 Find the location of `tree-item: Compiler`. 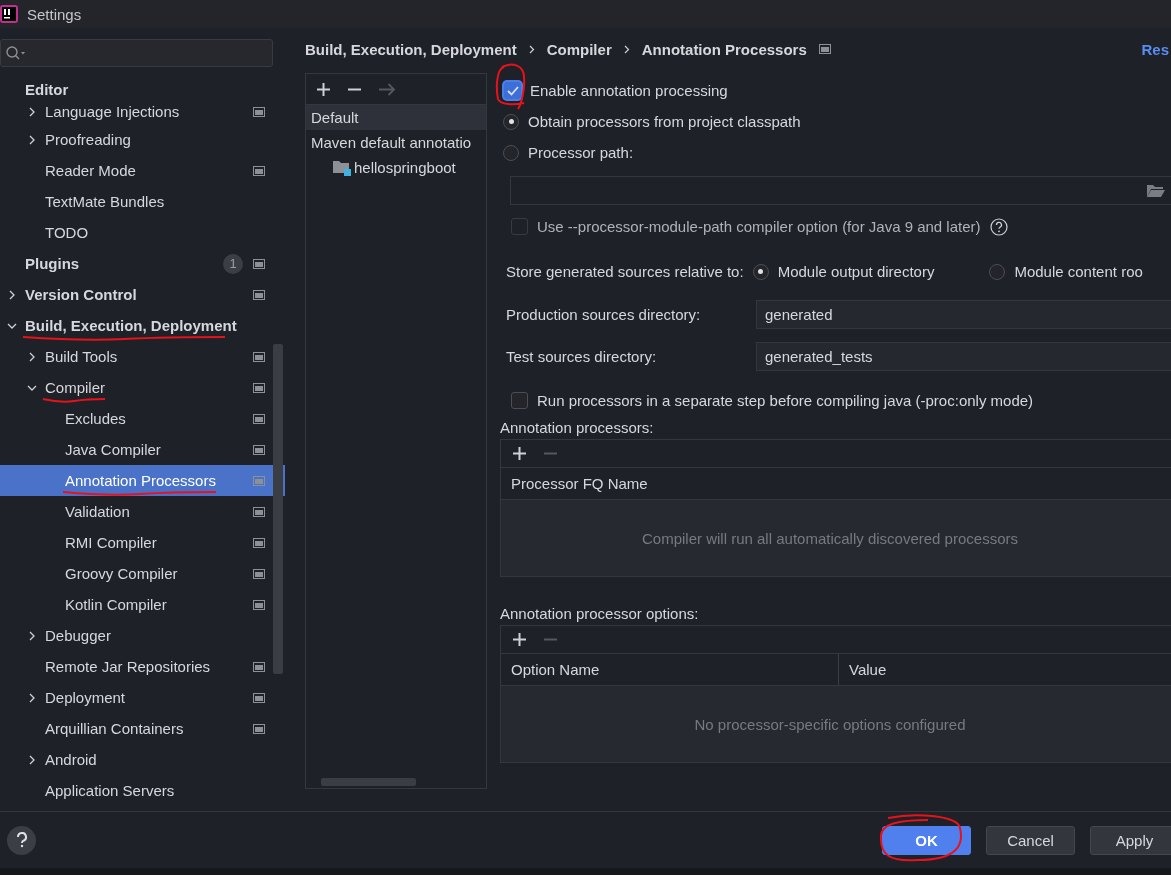

tree-item: Compiler is located at coordinates (142, 387).